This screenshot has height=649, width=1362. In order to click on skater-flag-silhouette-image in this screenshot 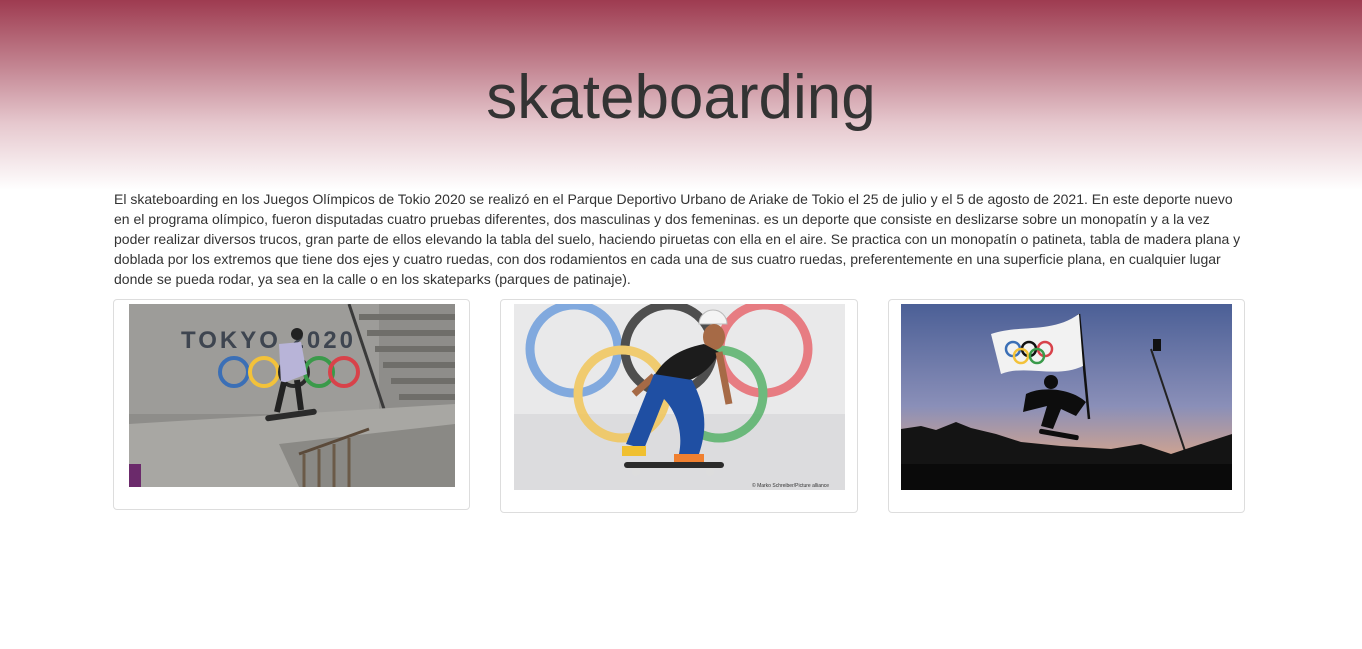, I will do `click(1066, 397)`.